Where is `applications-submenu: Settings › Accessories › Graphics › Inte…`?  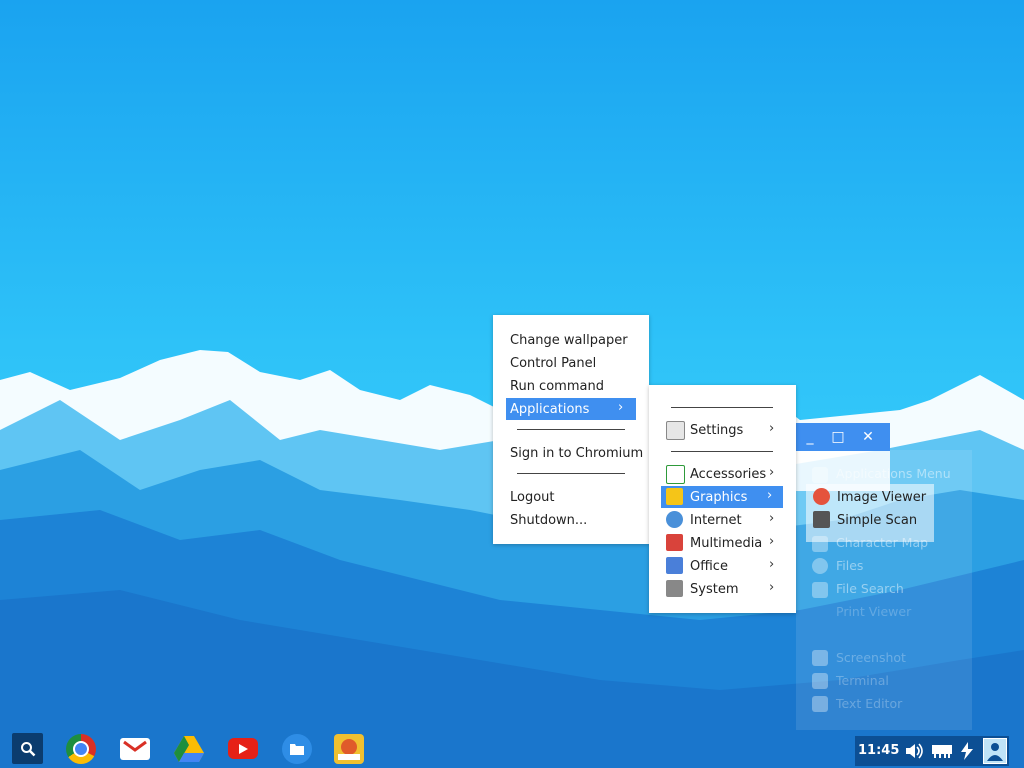 applications-submenu: Settings › Accessories › Graphics › Inte… is located at coordinates (722, 499).